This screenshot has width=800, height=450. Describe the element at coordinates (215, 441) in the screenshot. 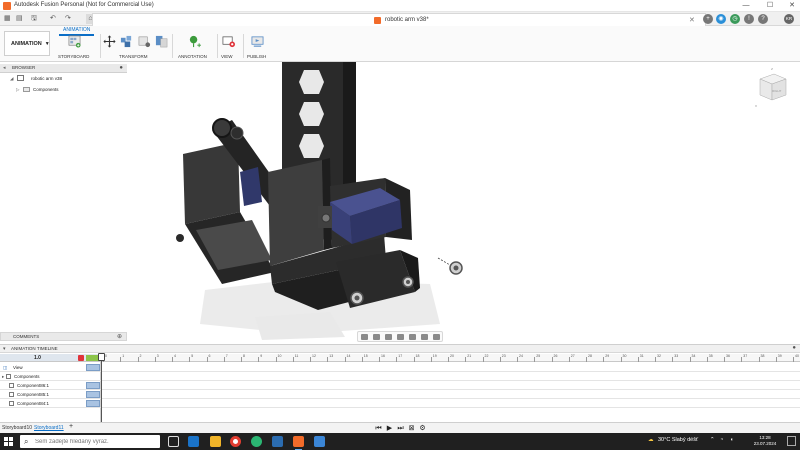

I see `file-explorer-icon` at that location.